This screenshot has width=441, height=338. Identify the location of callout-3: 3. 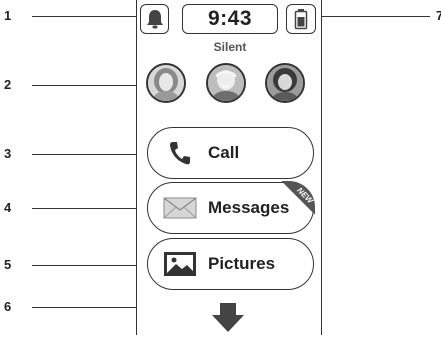
(8, 153).